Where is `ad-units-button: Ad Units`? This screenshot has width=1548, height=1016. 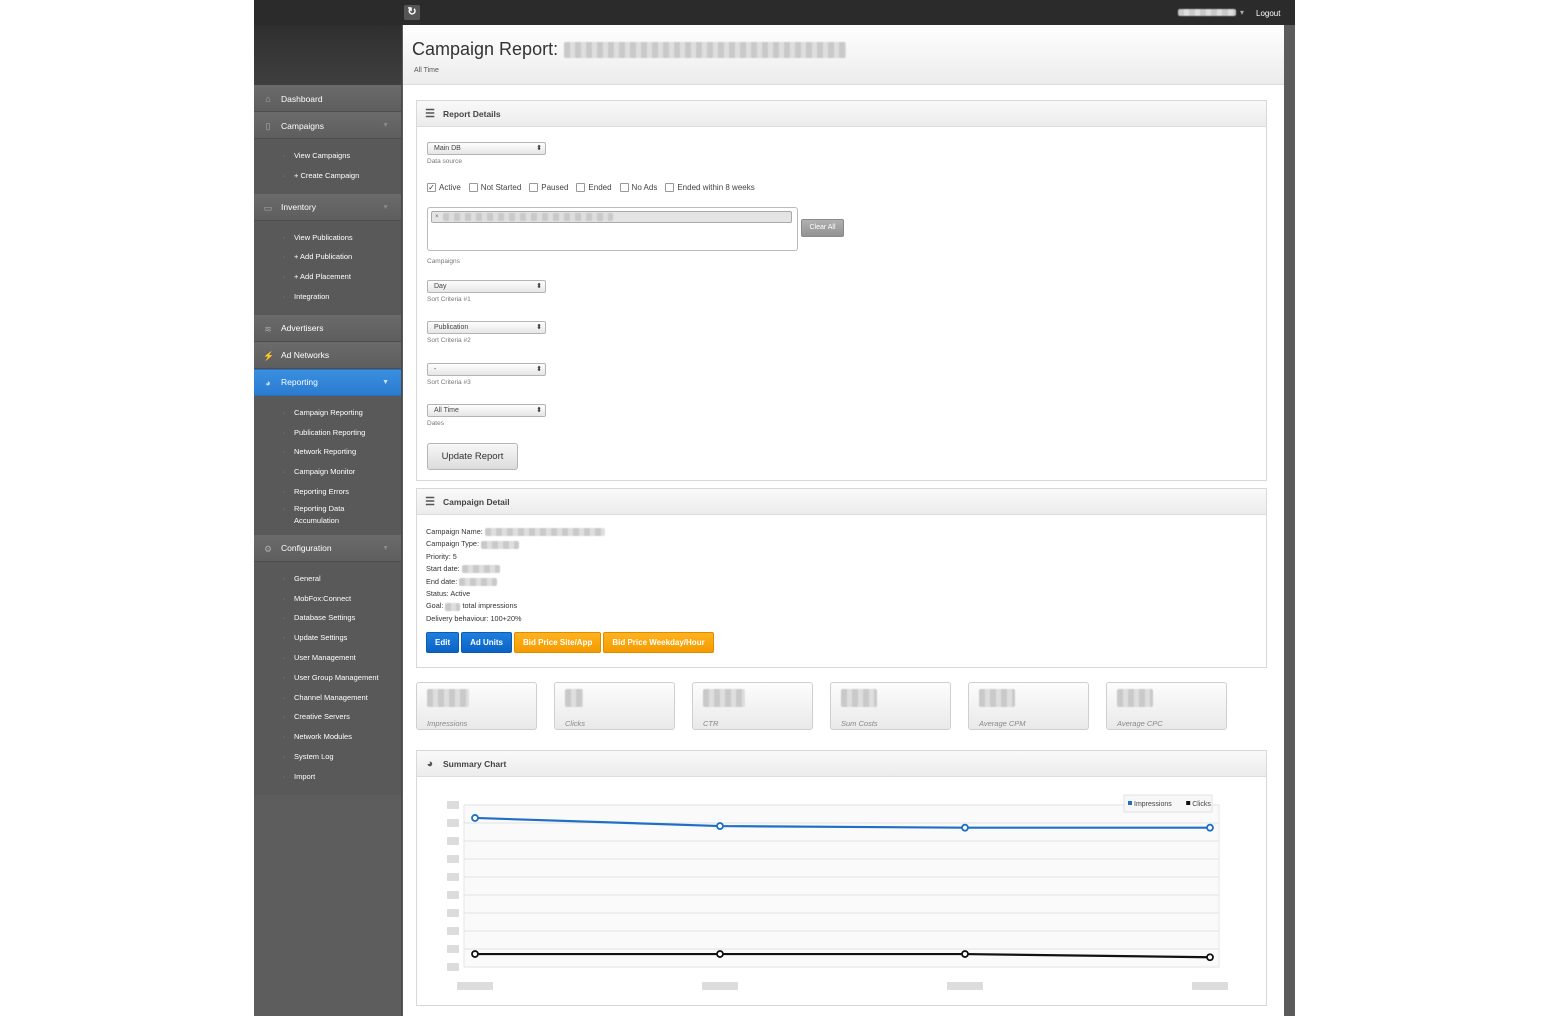 ad-units-button: Ad Units is located at coordinates (486, 643).